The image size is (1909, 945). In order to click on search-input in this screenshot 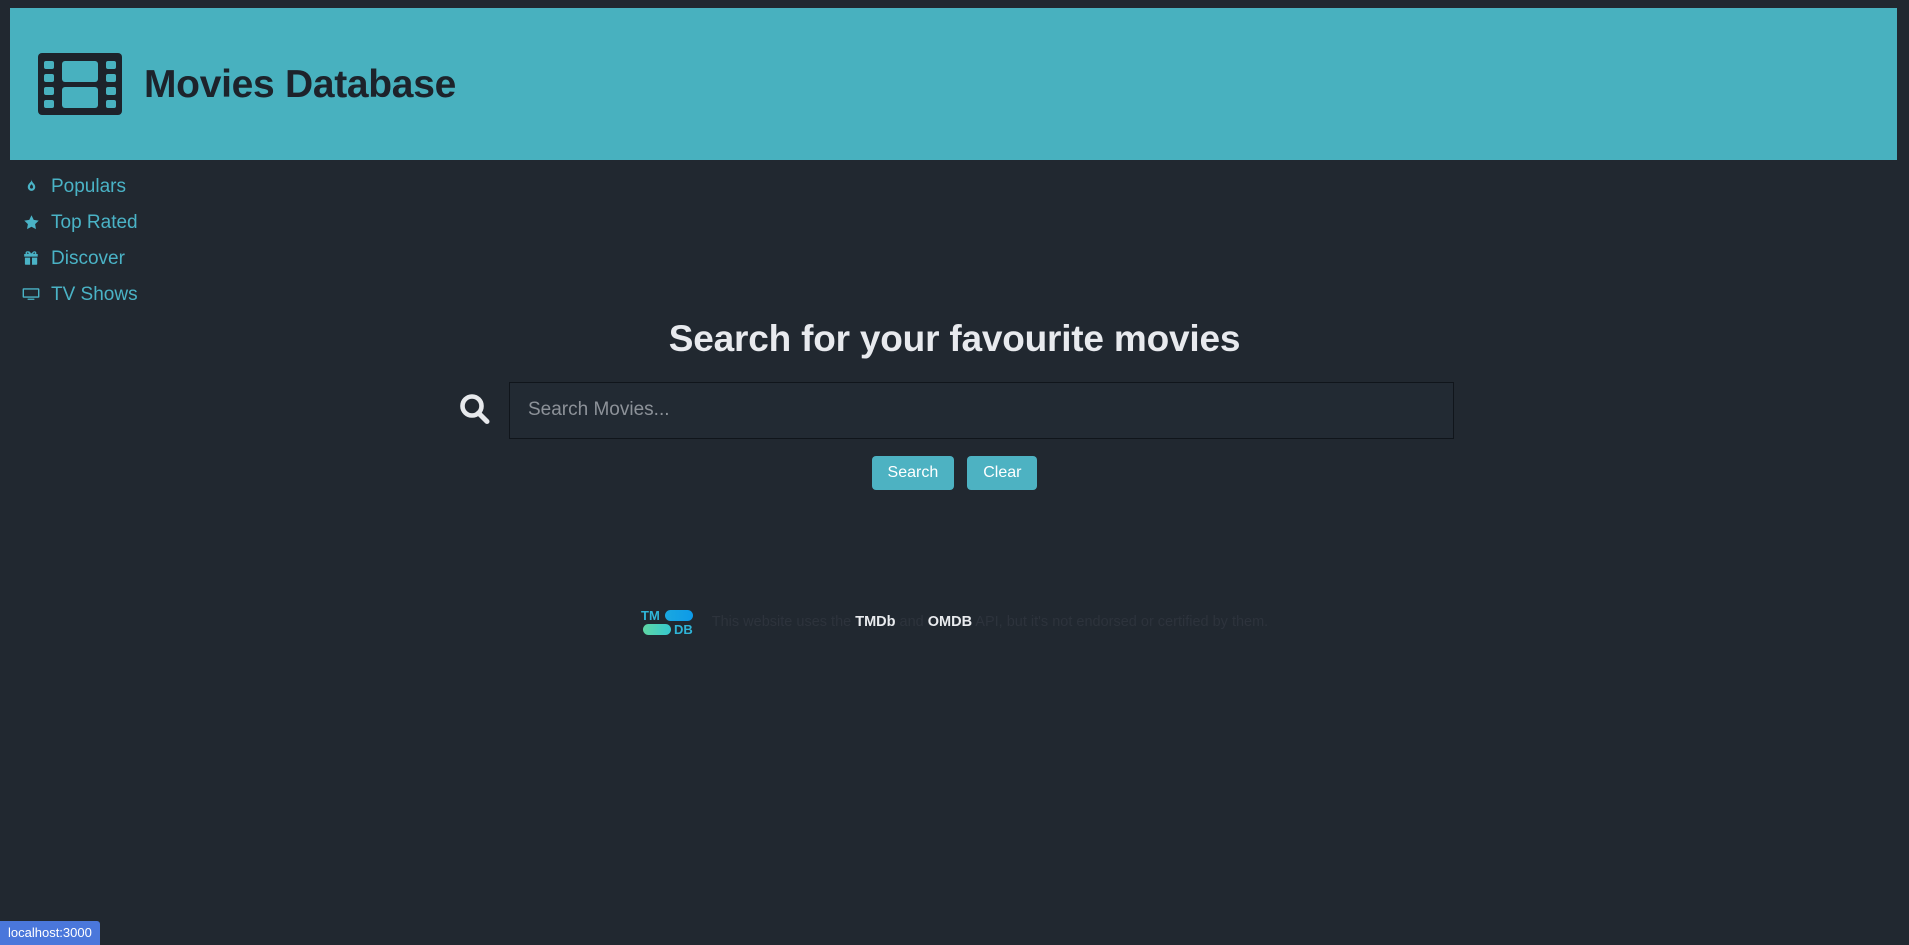, I will do `click(981, 410)`.